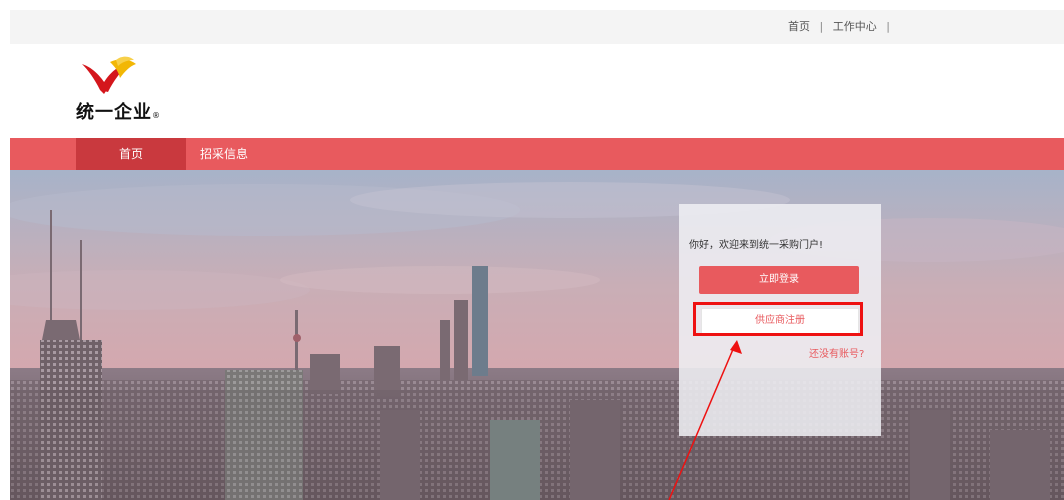 This screenshot has width=1064, height=500. Describe the element at coordinates (109, 75) in the screenshot. I see `uni-president-logo-icon` at that location.